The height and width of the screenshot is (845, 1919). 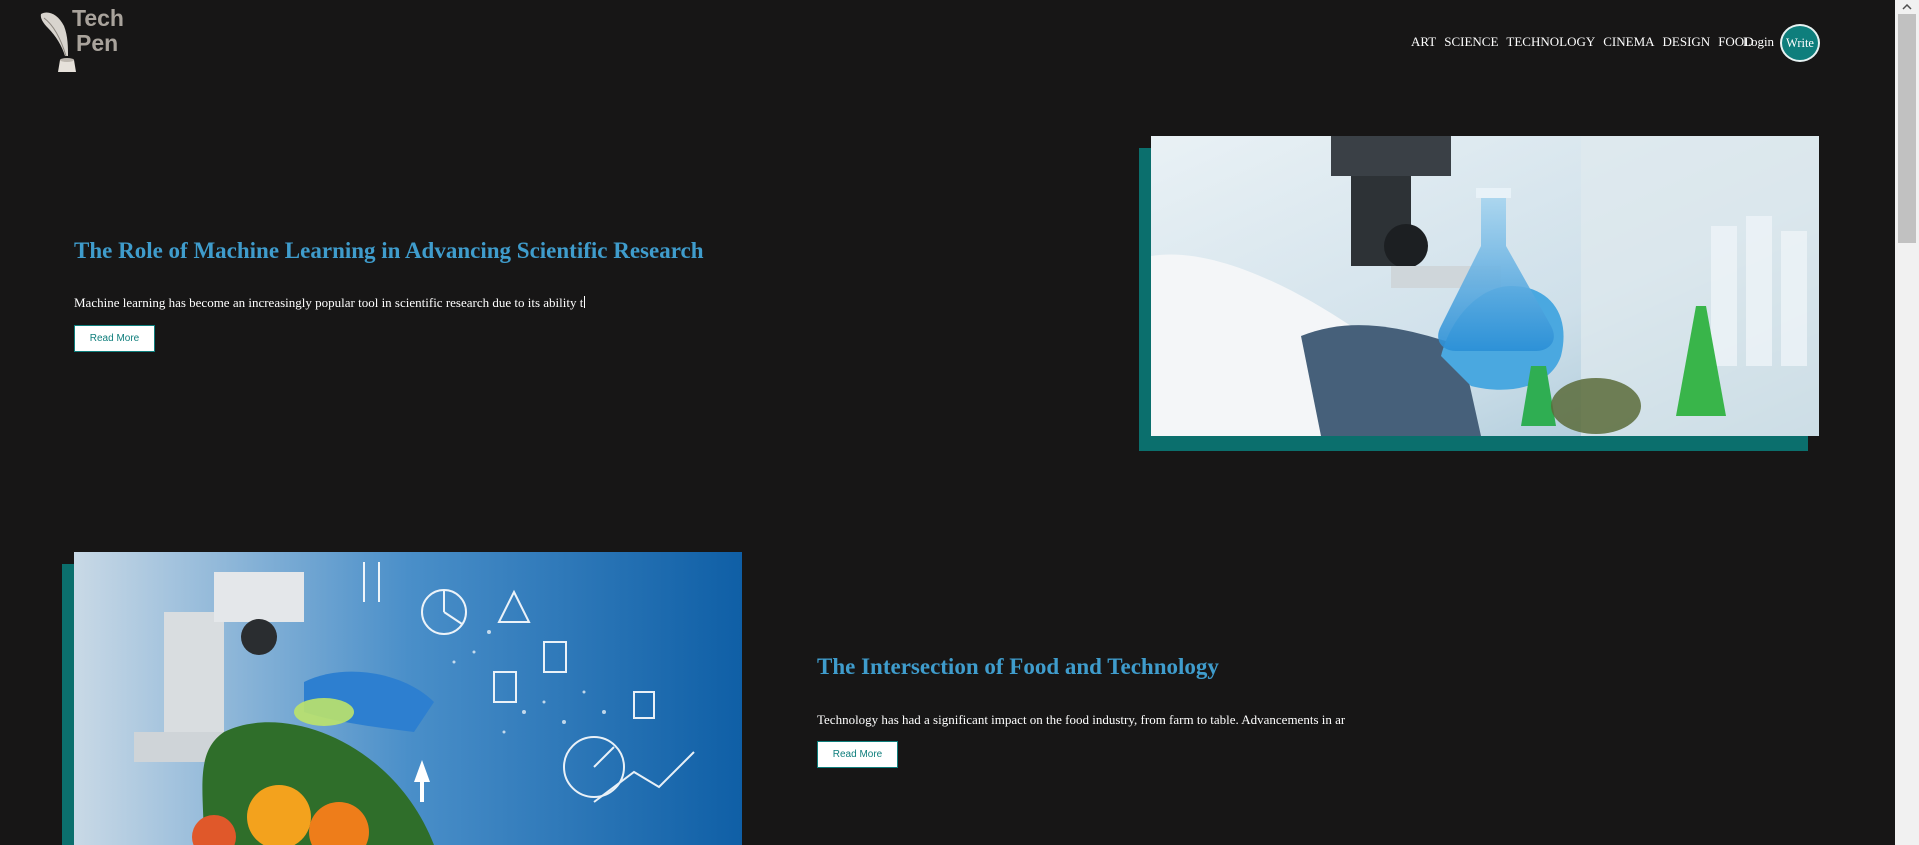 I want to click on vertical-scrollbar, so click(x=1907, y=422).